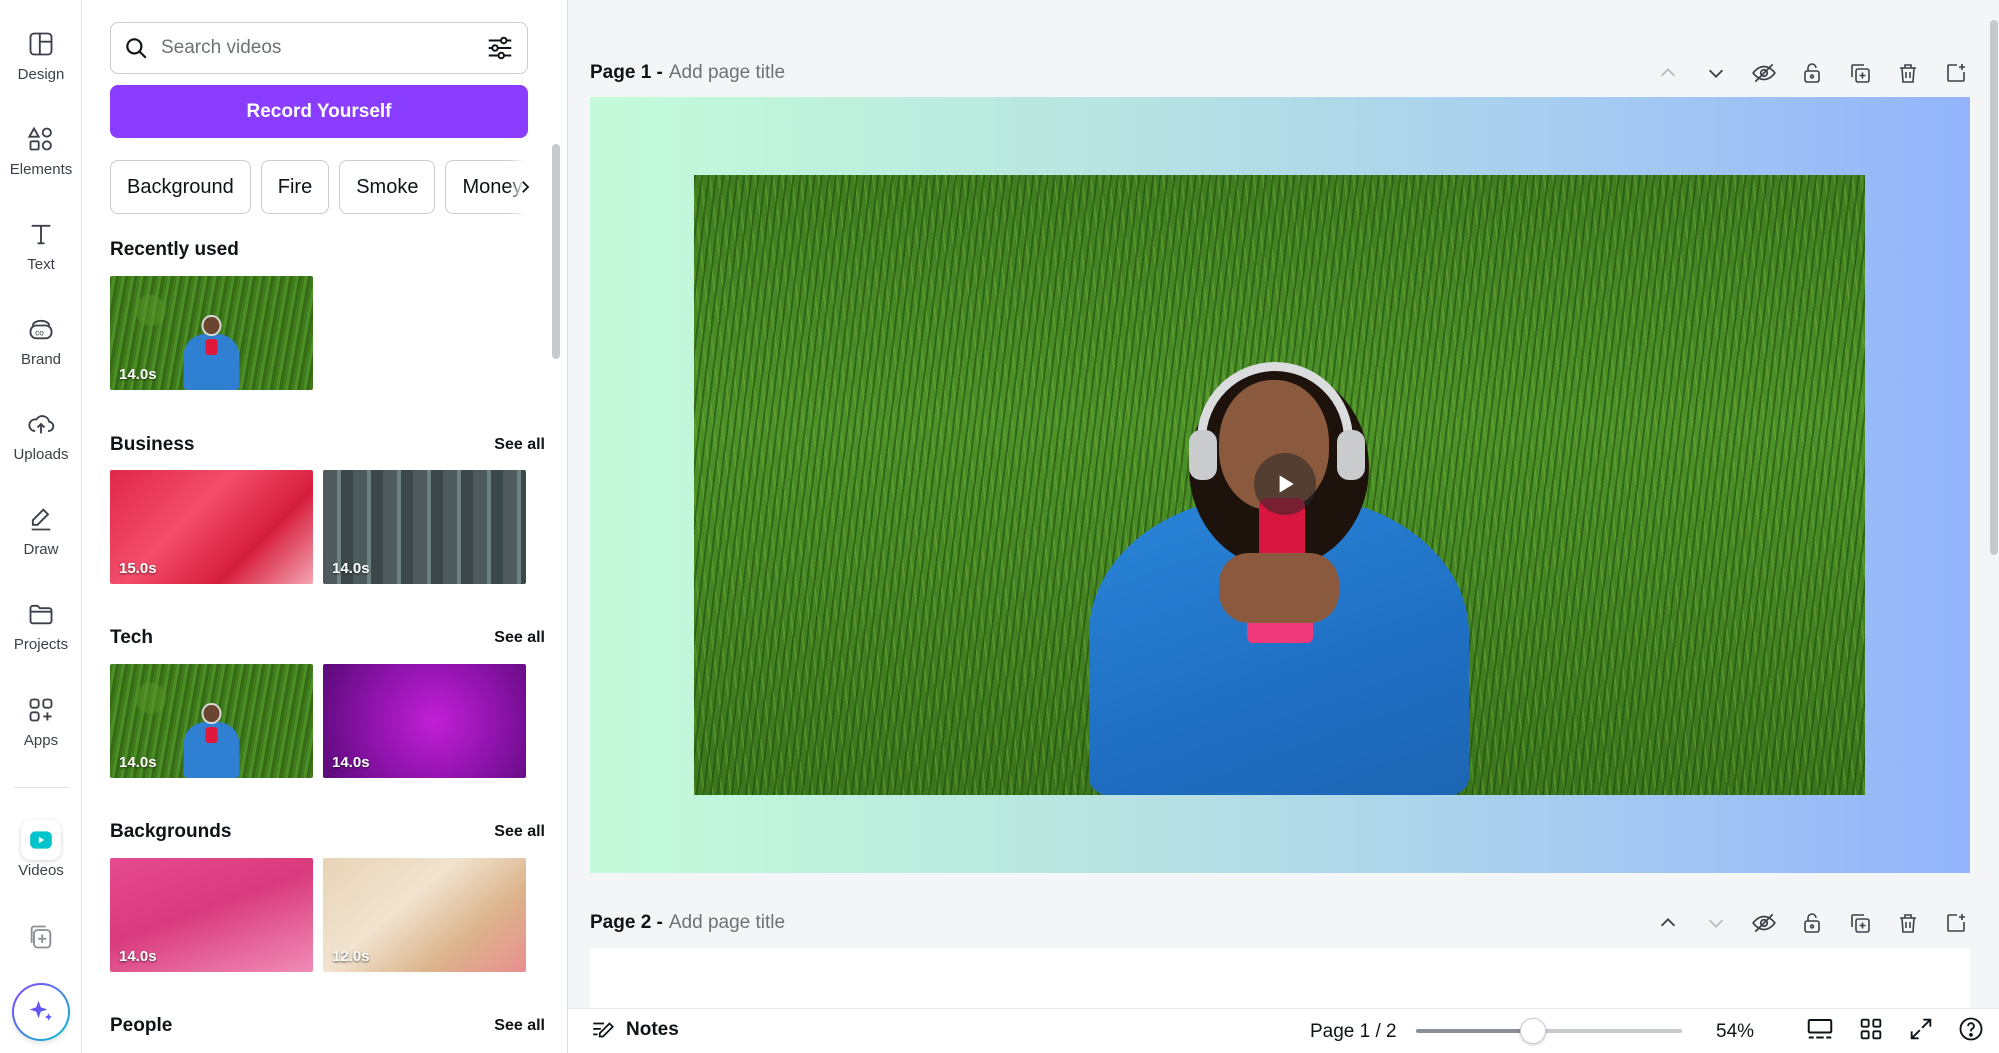  I want to click on panel-scrollbar, so click(556, 251).